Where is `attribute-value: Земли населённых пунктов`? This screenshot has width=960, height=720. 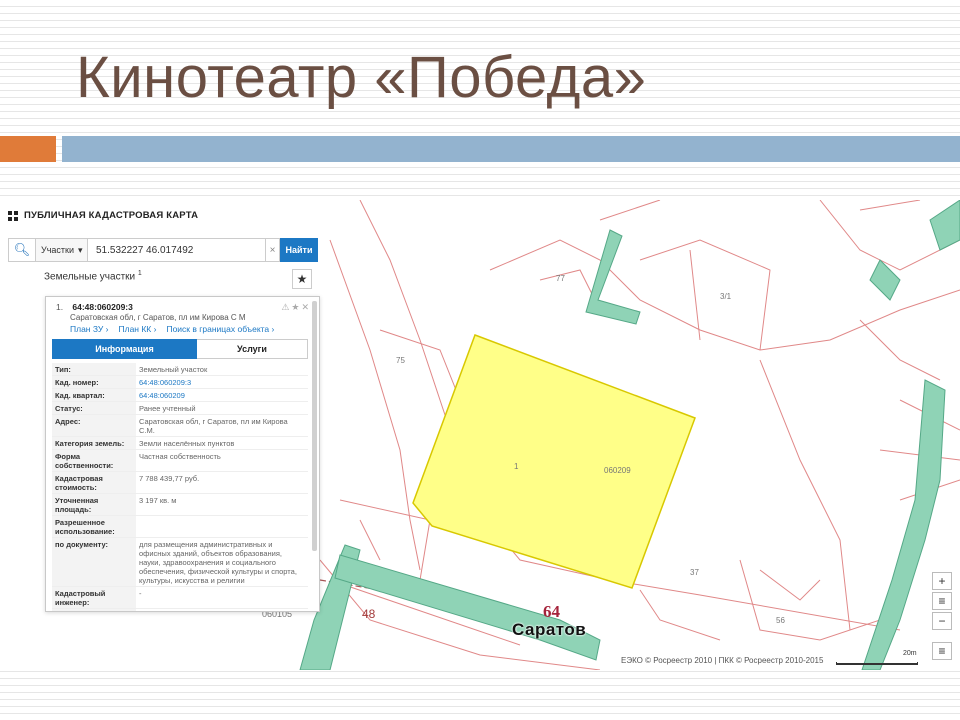
attribute-value: Земли населённых пунктов is located at coordinates (222, 443).